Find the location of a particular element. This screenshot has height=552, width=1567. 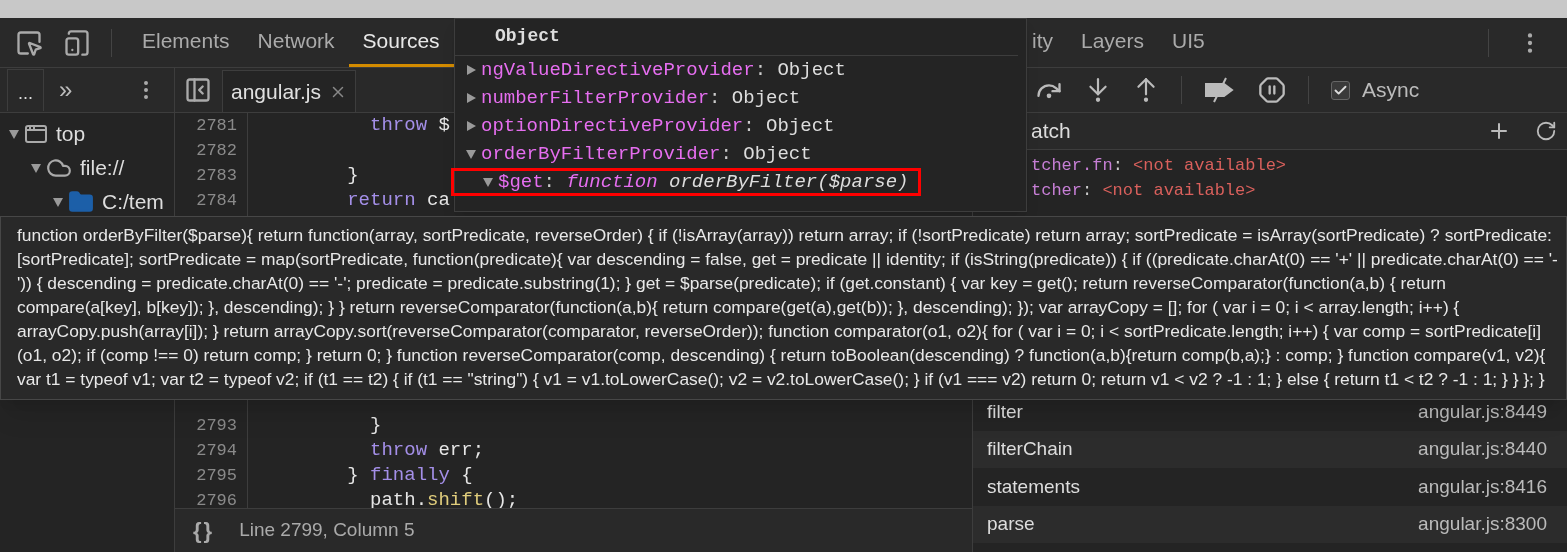

code-line: } finally { is located at coordinates (409, 475).